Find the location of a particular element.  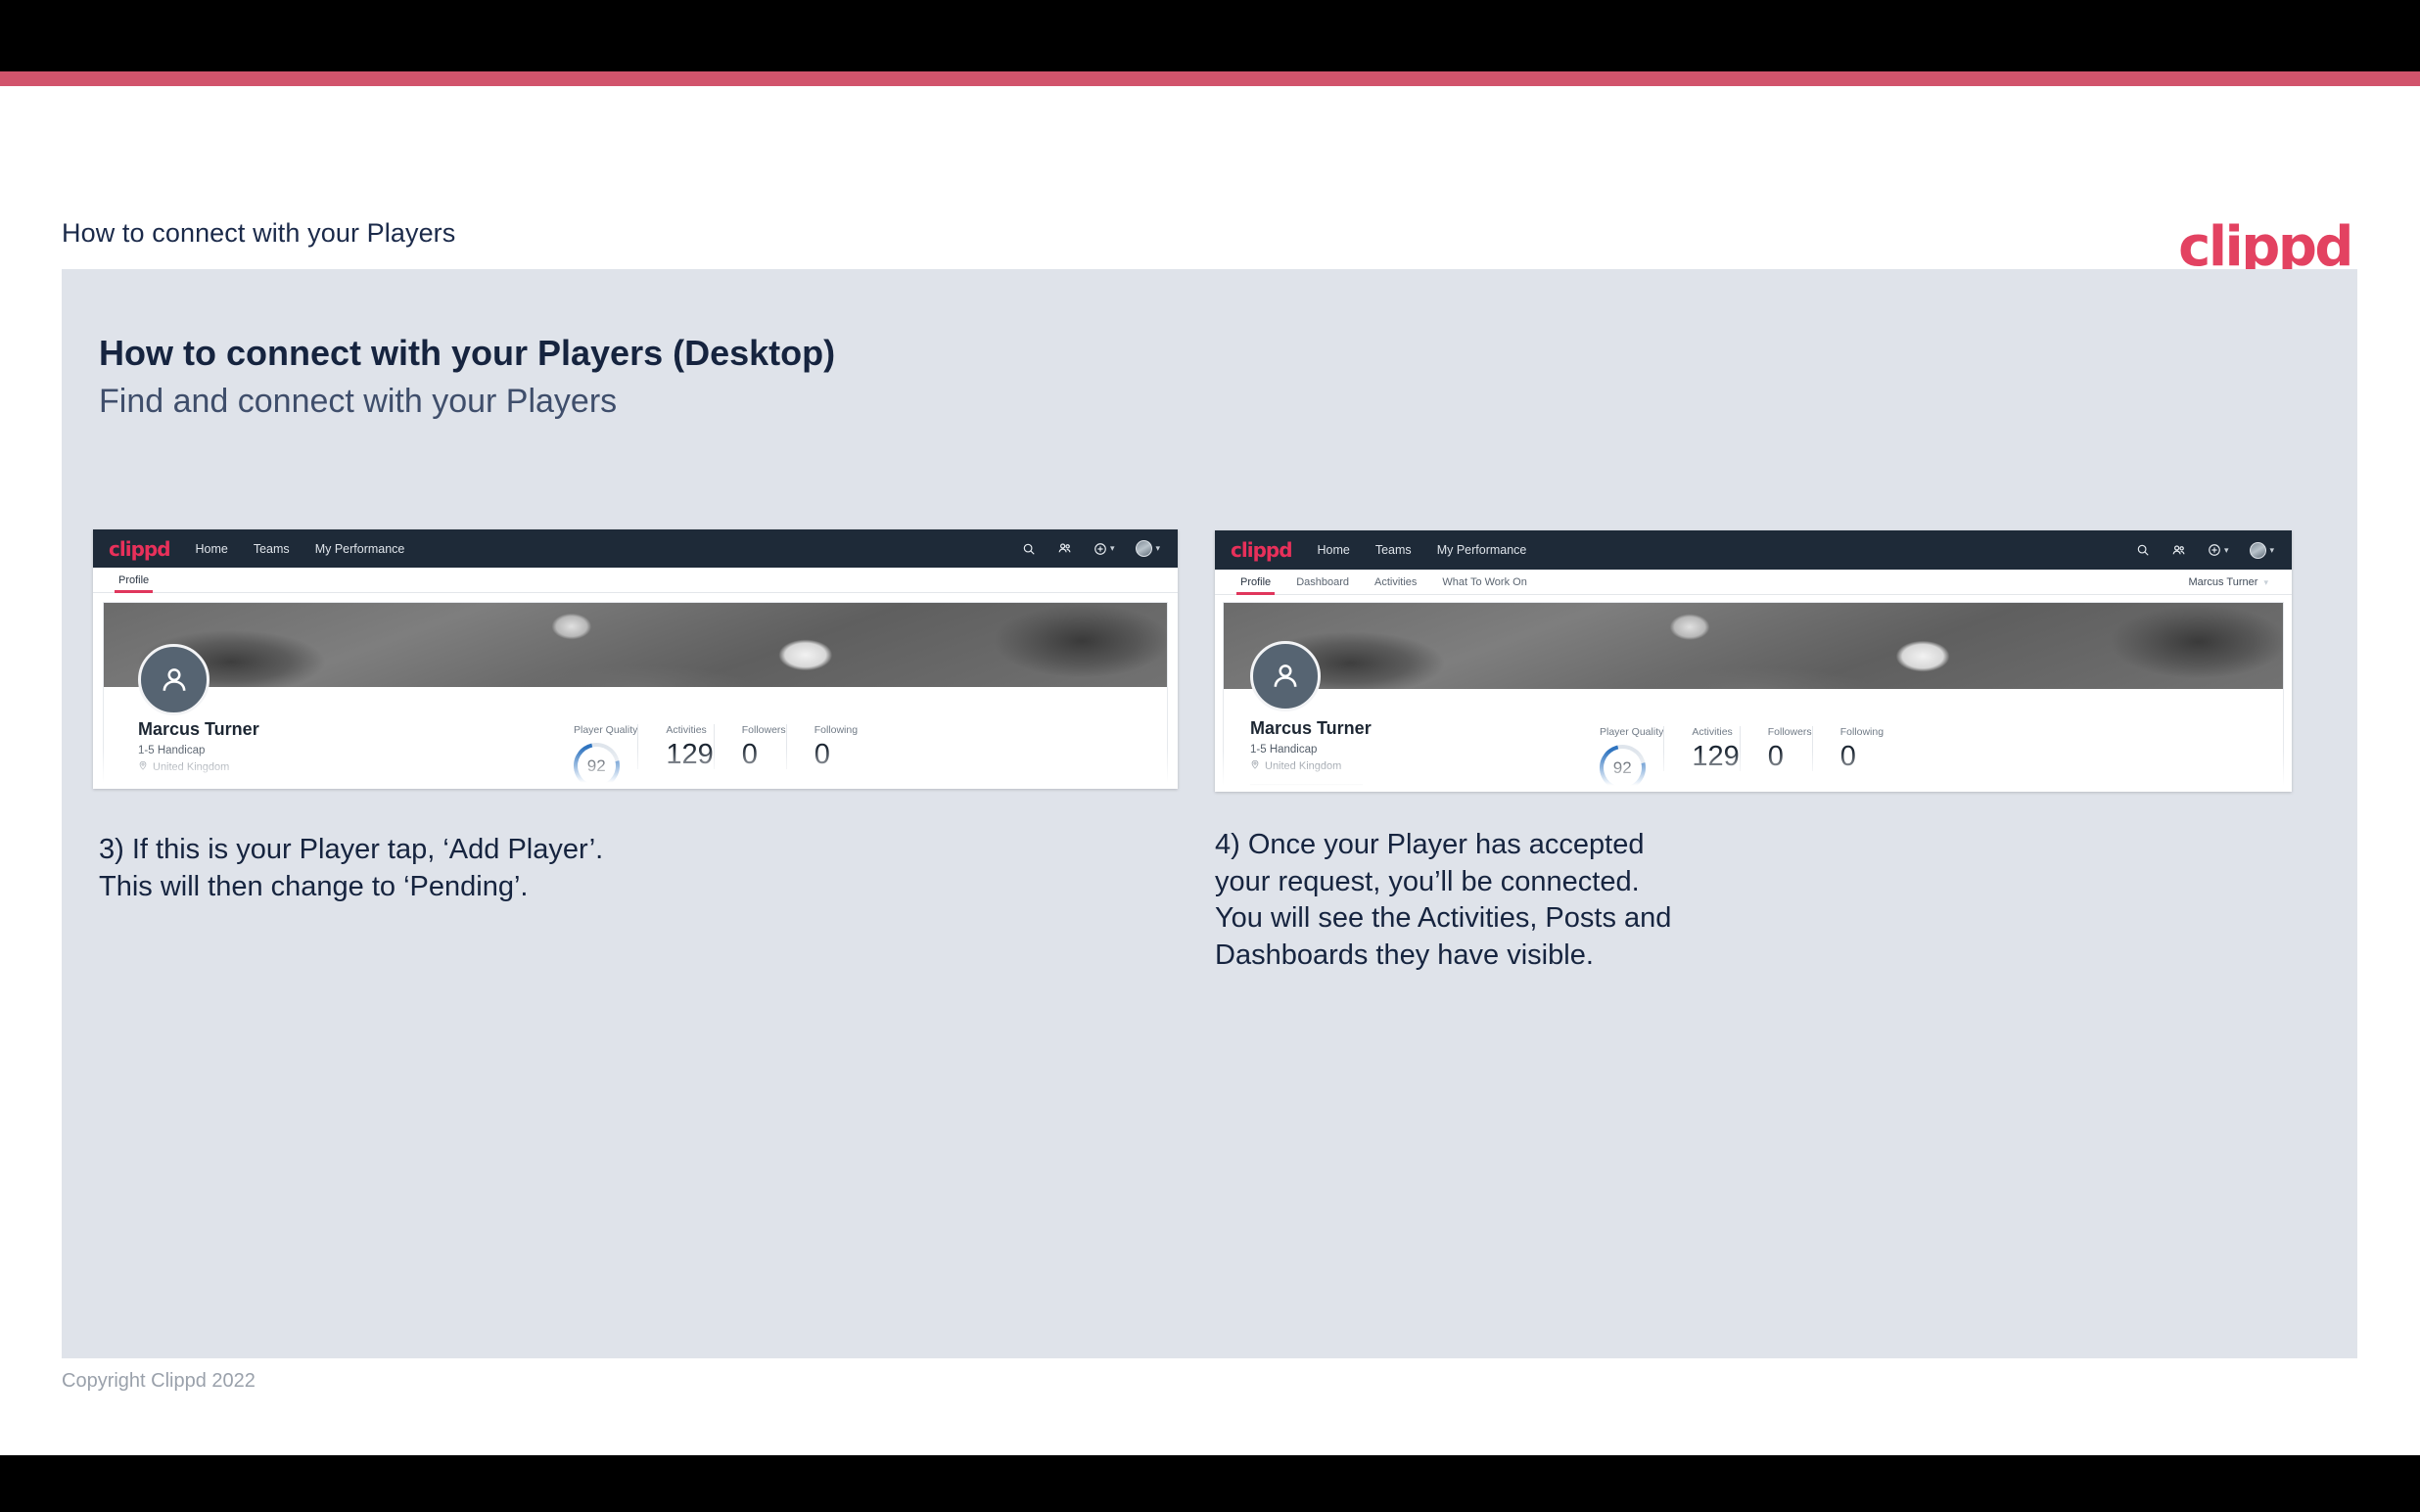

top-black-bar is located at coordinates (1210, 35).